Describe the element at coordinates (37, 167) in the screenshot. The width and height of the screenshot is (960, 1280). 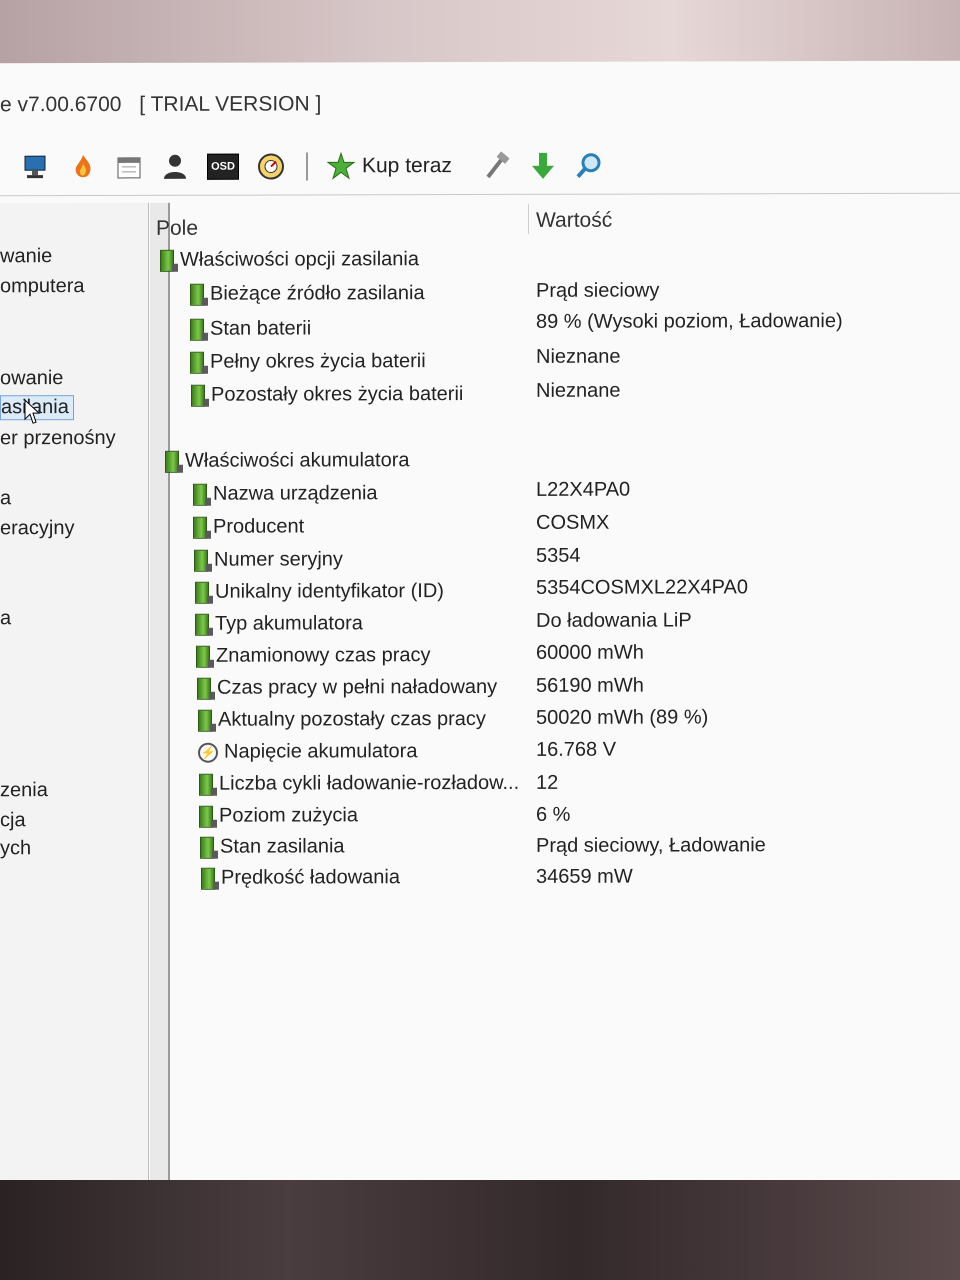
I see `network-icon` at that location.